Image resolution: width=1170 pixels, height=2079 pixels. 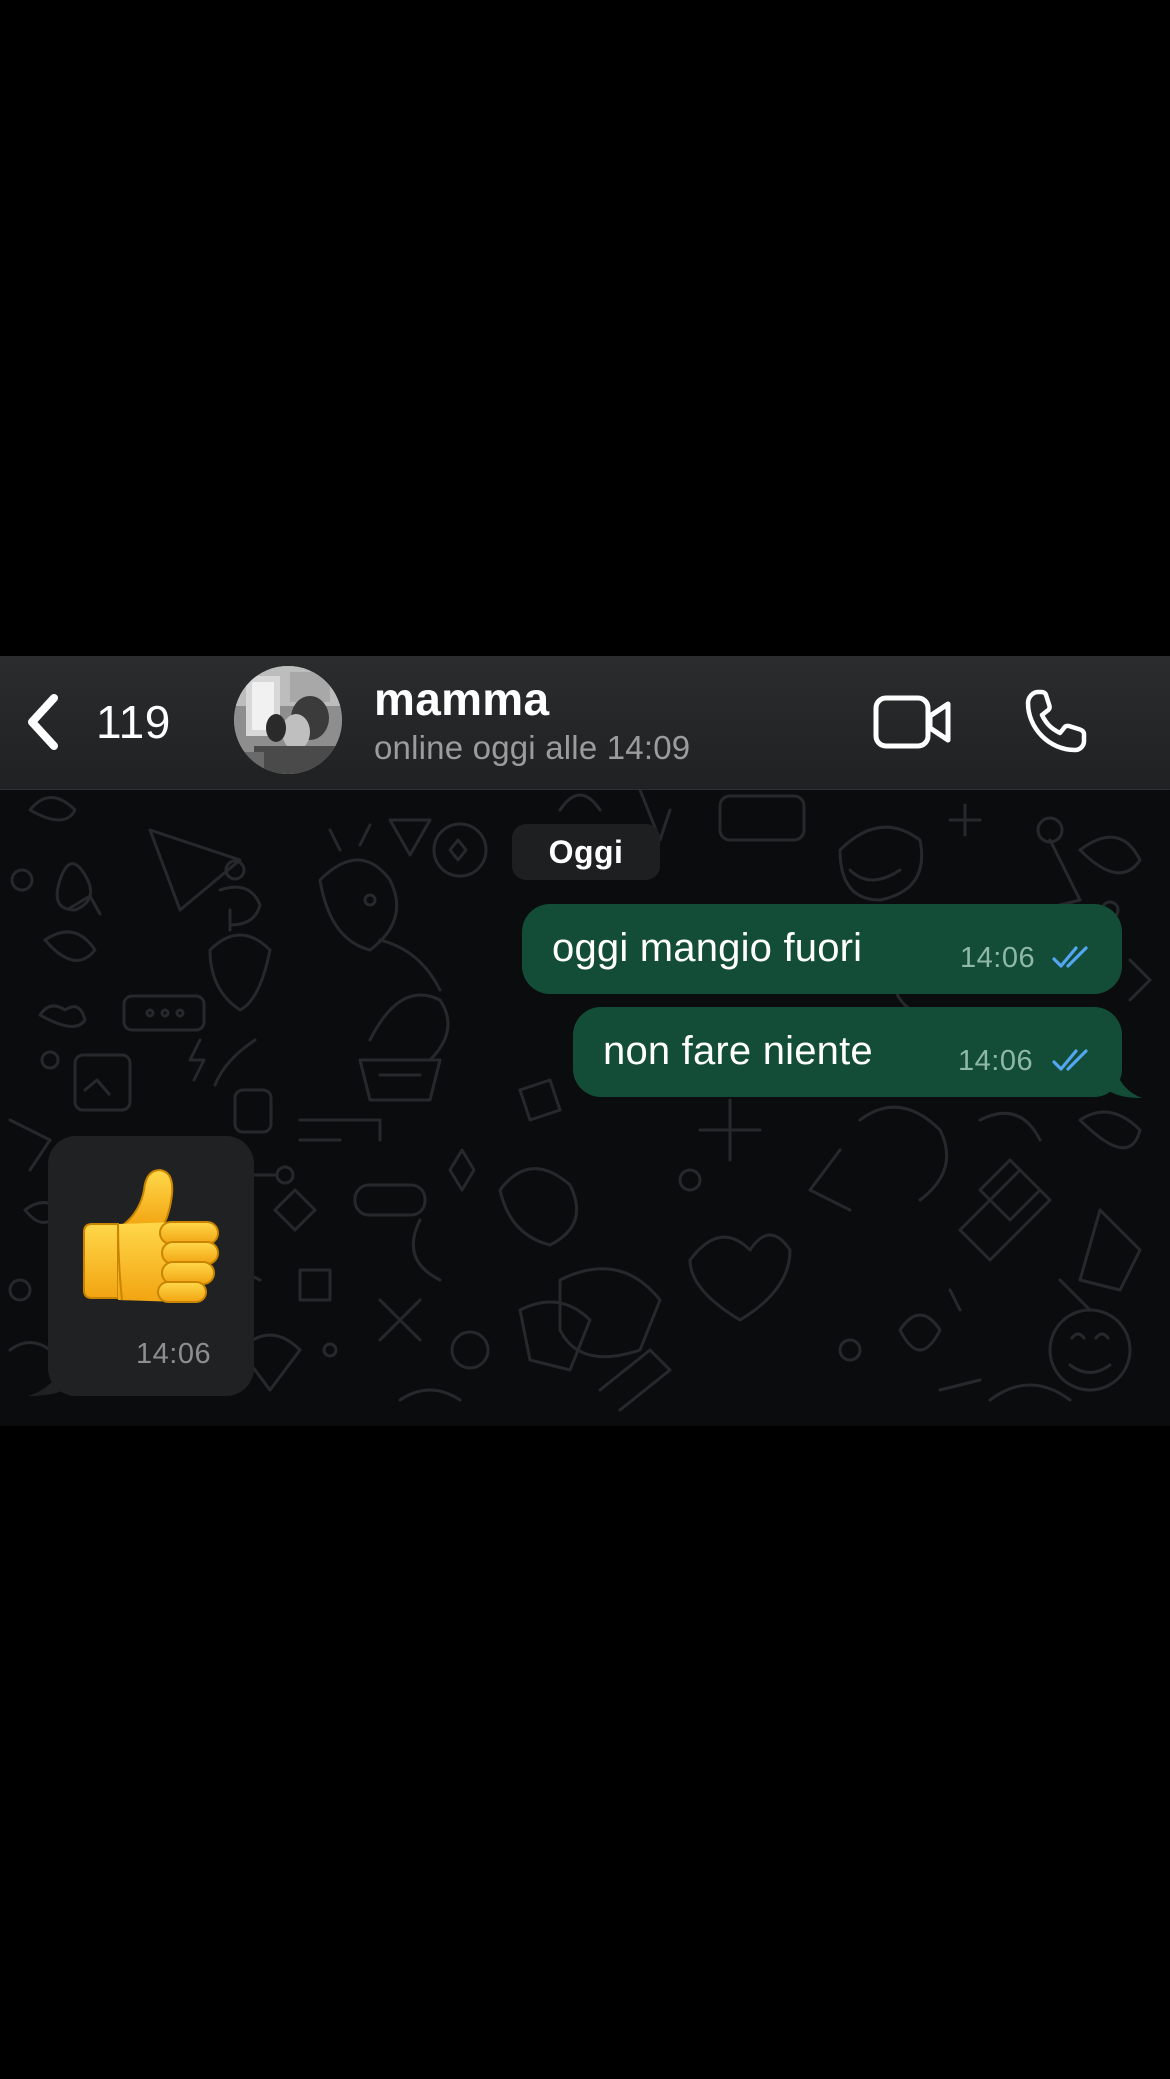 I want to click on thumbs-up-emoji-icon, so click(x=151, y=1235).